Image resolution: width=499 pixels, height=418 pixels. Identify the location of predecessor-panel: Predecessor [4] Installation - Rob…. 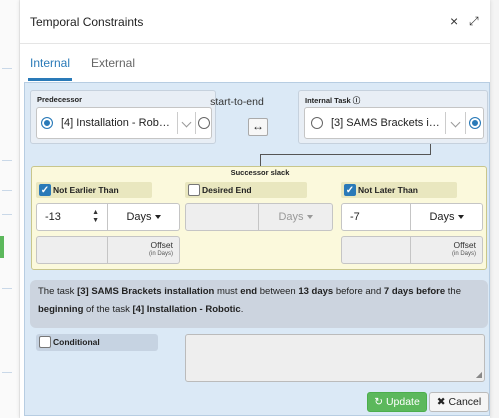
(123, 117).